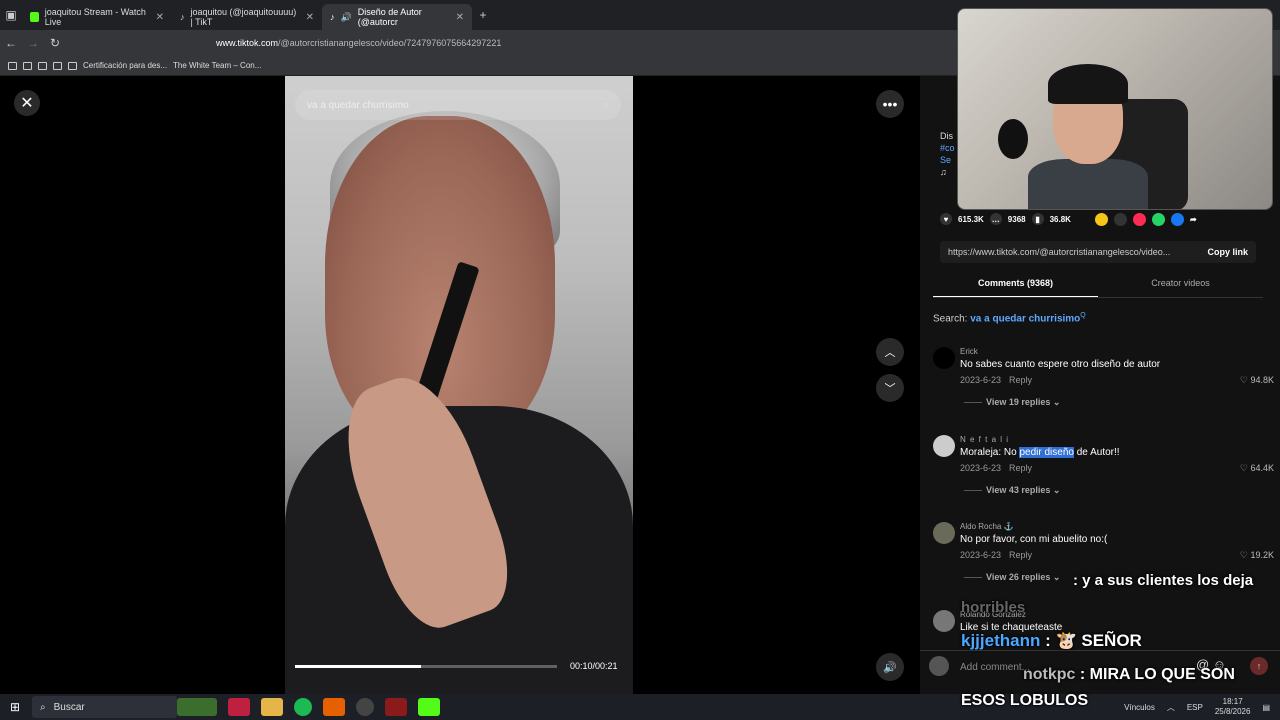  What do you see at coordinates (365, 707) in the screenshot?
I see `obs-icon` at bounding box center [365, 707].